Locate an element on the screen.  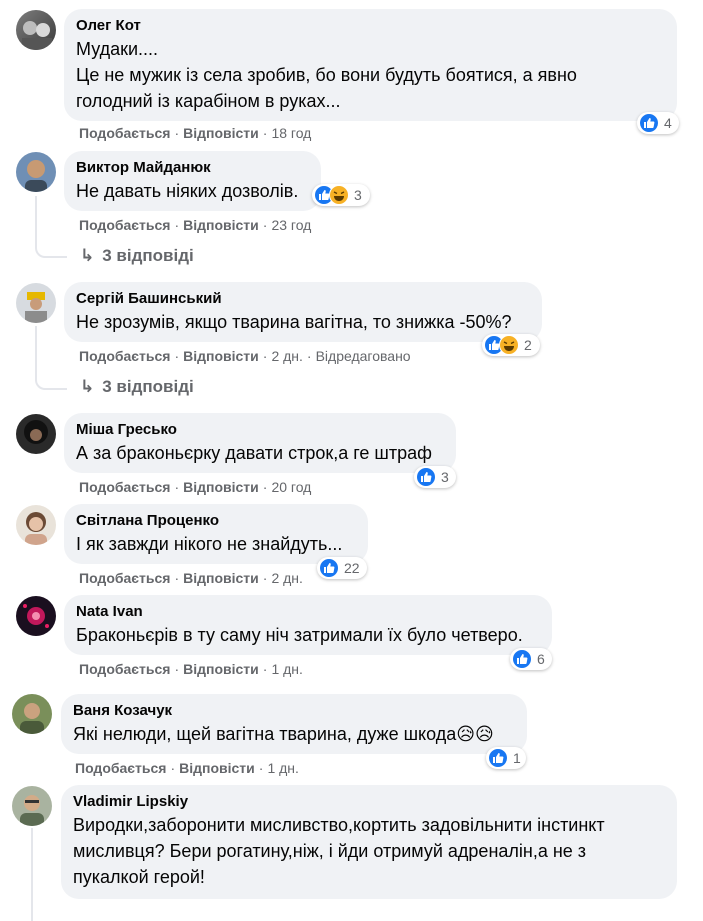
comment-author: Сергій Башинський is located at coordinates (303, 298).